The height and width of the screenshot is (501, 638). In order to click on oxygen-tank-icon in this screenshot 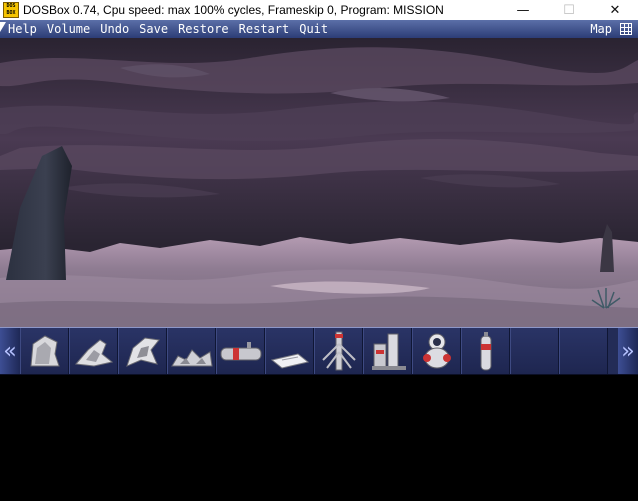, I will do `click(486, 351)`.